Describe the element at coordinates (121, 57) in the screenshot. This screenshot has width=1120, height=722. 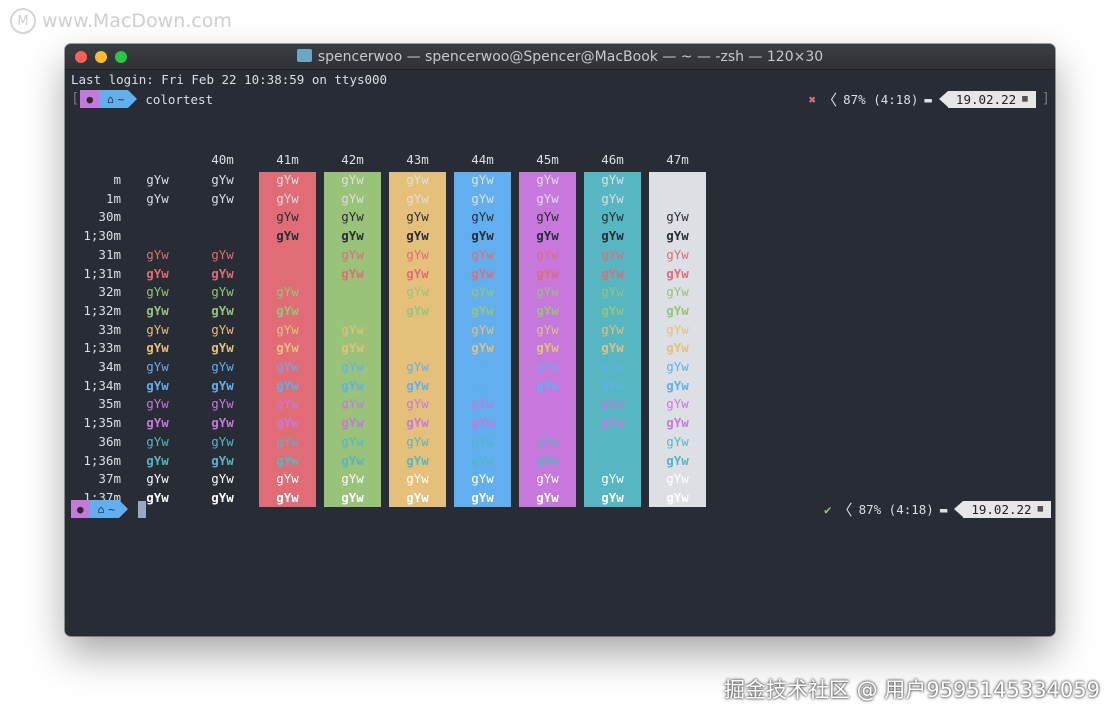
I see `zoom-button` at that location.